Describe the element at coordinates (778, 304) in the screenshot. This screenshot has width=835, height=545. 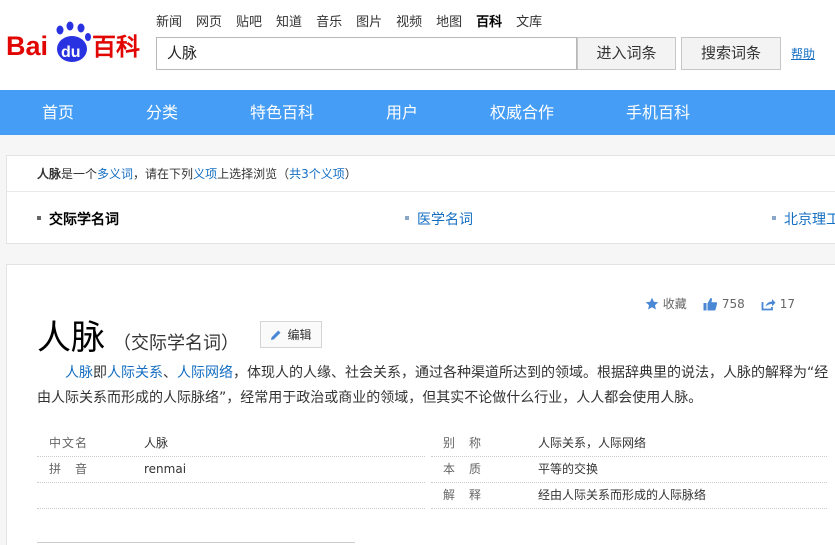
I see `share-button: 17` at that location.